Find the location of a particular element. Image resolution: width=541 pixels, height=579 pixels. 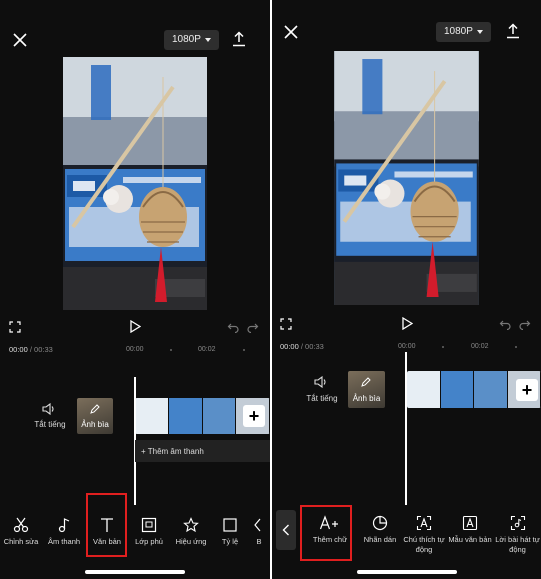

back-button is located at coordinates (286, 530).